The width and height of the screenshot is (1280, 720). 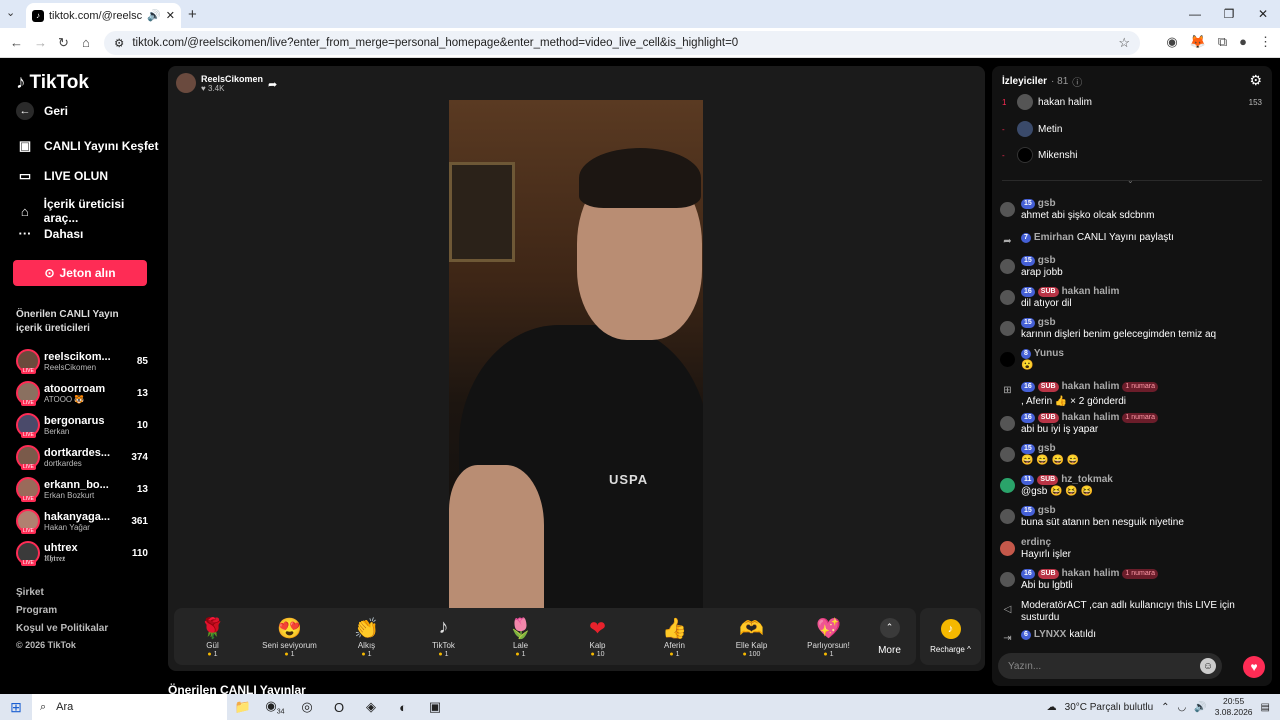 I want to click on gift-price: 1, so click(x=289, y=654).